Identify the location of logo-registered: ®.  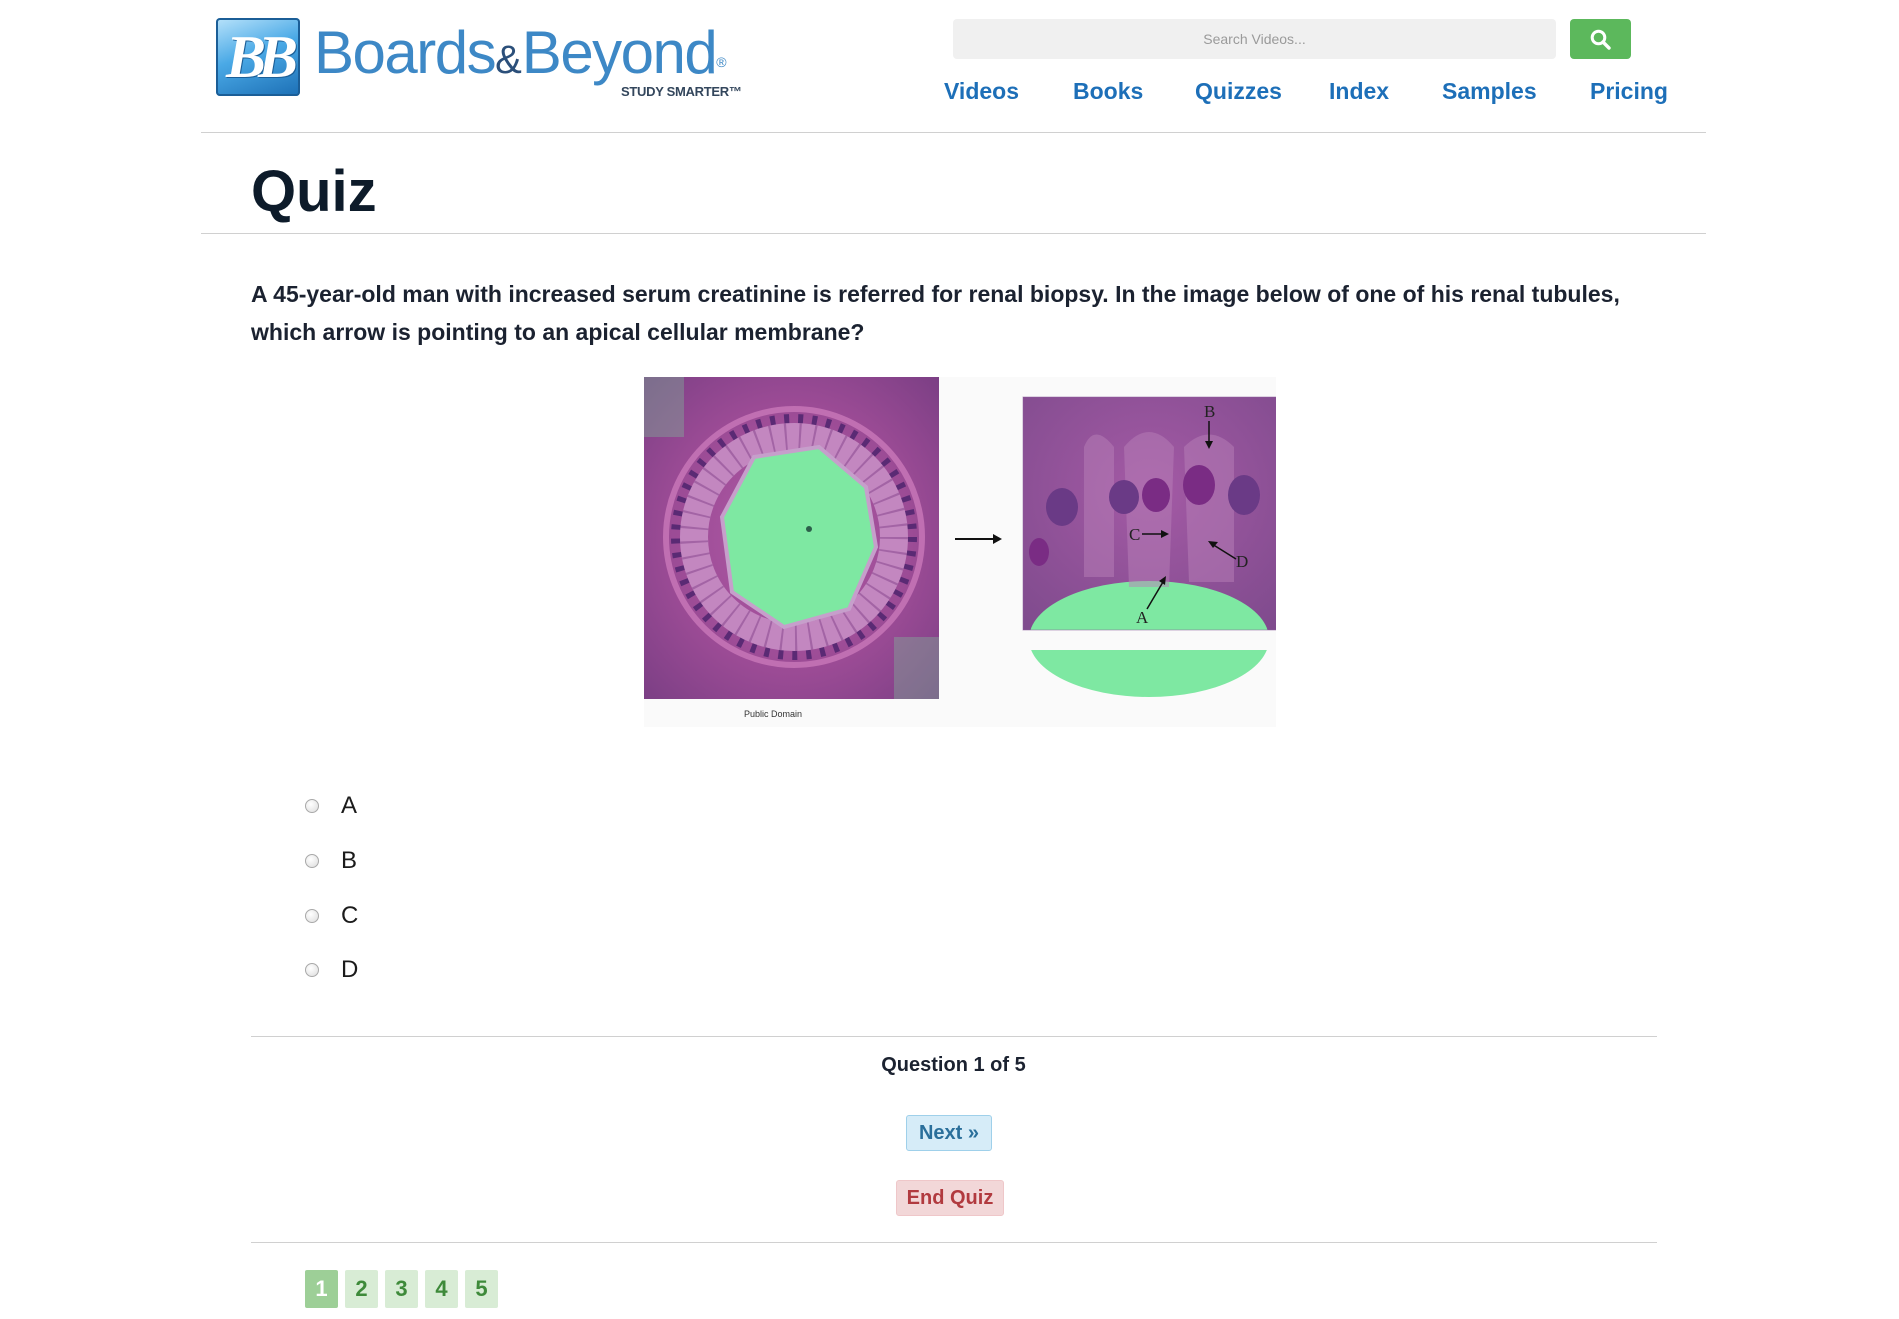
(721, 62).